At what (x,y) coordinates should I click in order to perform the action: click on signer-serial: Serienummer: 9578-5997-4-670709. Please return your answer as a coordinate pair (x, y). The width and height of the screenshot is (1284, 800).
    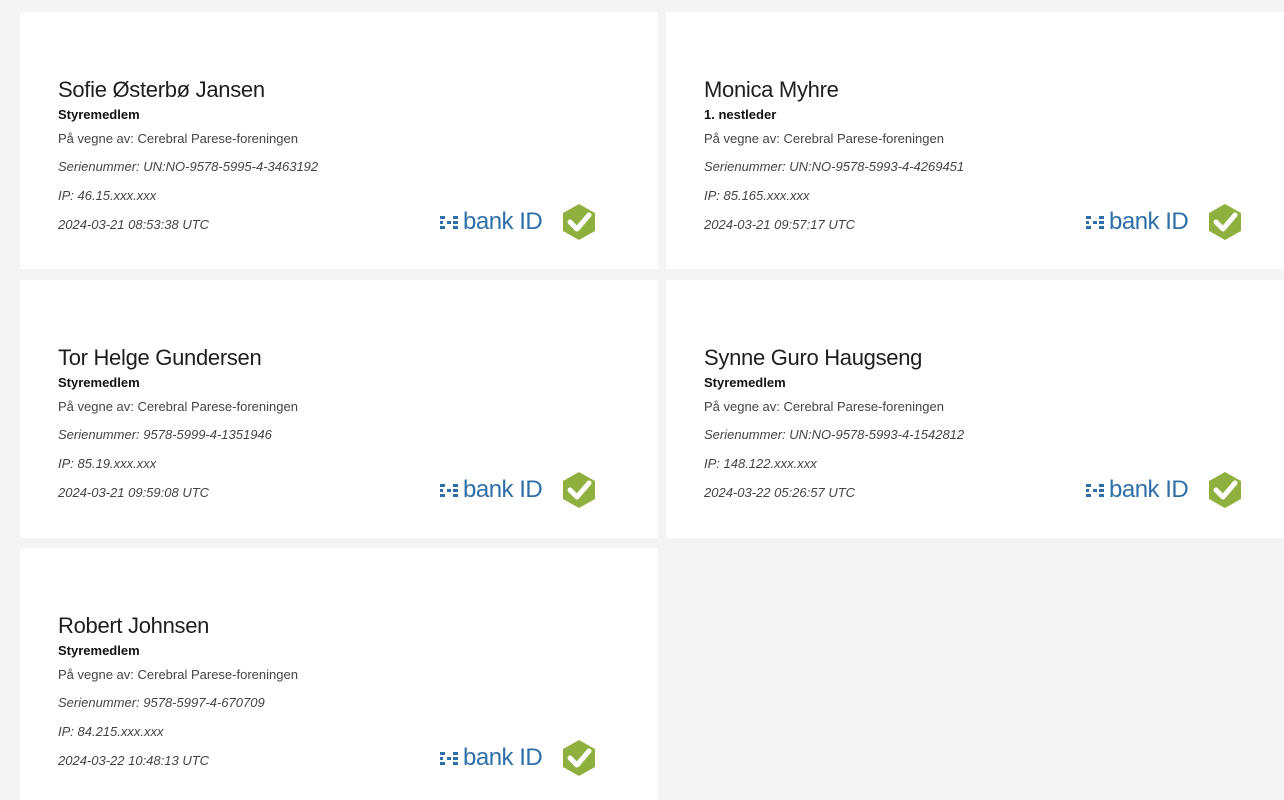
    Looking at the image, I should click on (161, 702).